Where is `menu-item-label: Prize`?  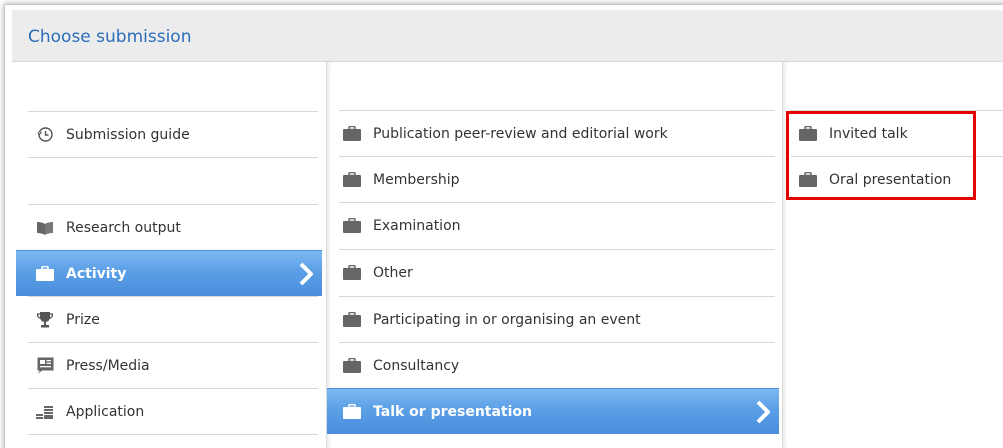
menu-item-label: Prize is located at coordinates (83, 319).